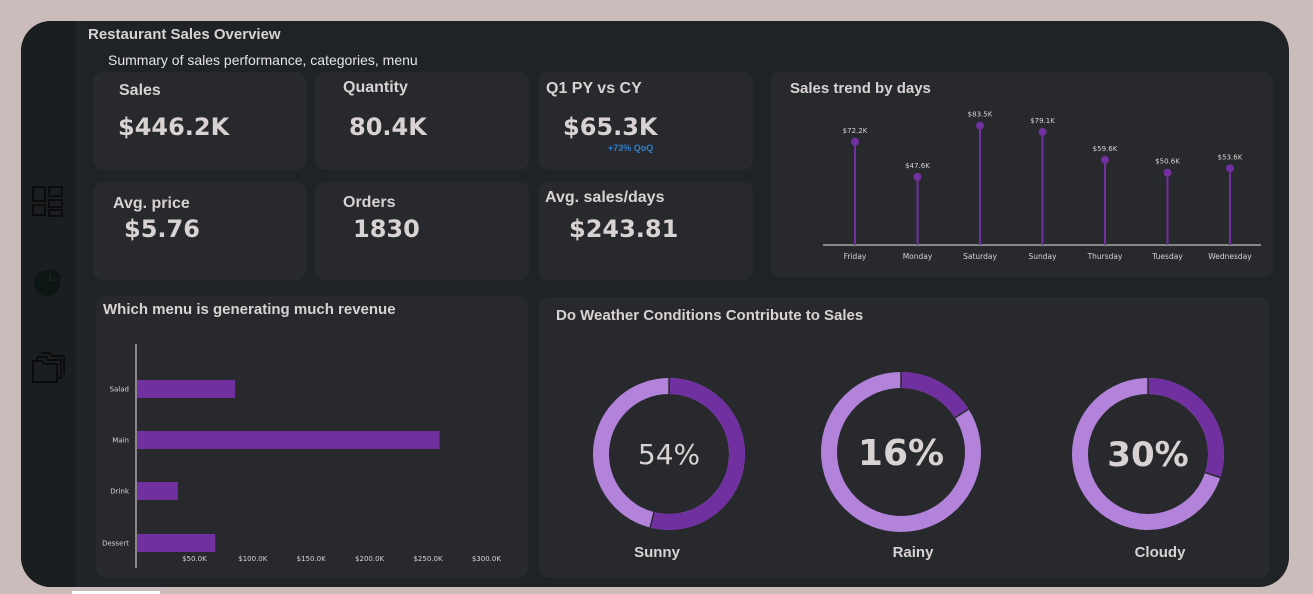  I want to click on donut-label-rainy: Rainy, so click(913, 552).